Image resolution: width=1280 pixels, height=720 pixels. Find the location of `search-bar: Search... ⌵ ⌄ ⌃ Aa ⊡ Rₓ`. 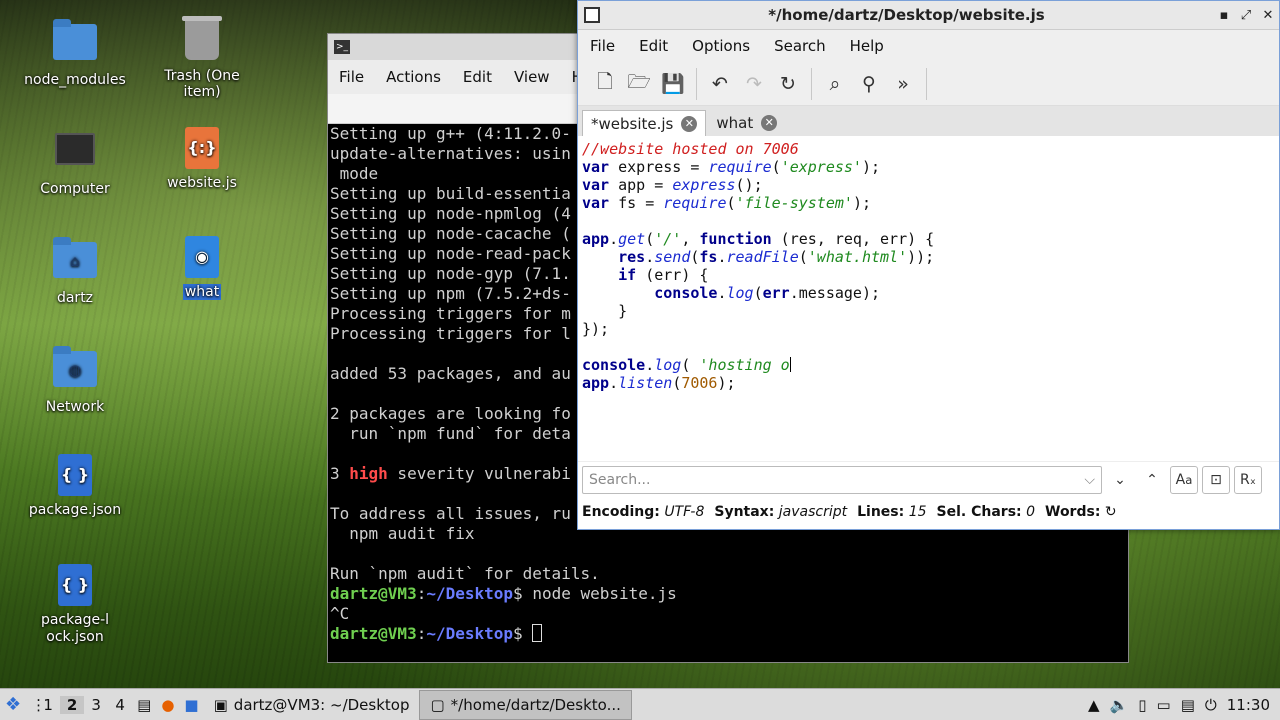

search-bar: Search... ⌵ ⌄ ⌃ Aa ⊡ Rₓ is located at coordinates (928, 479).